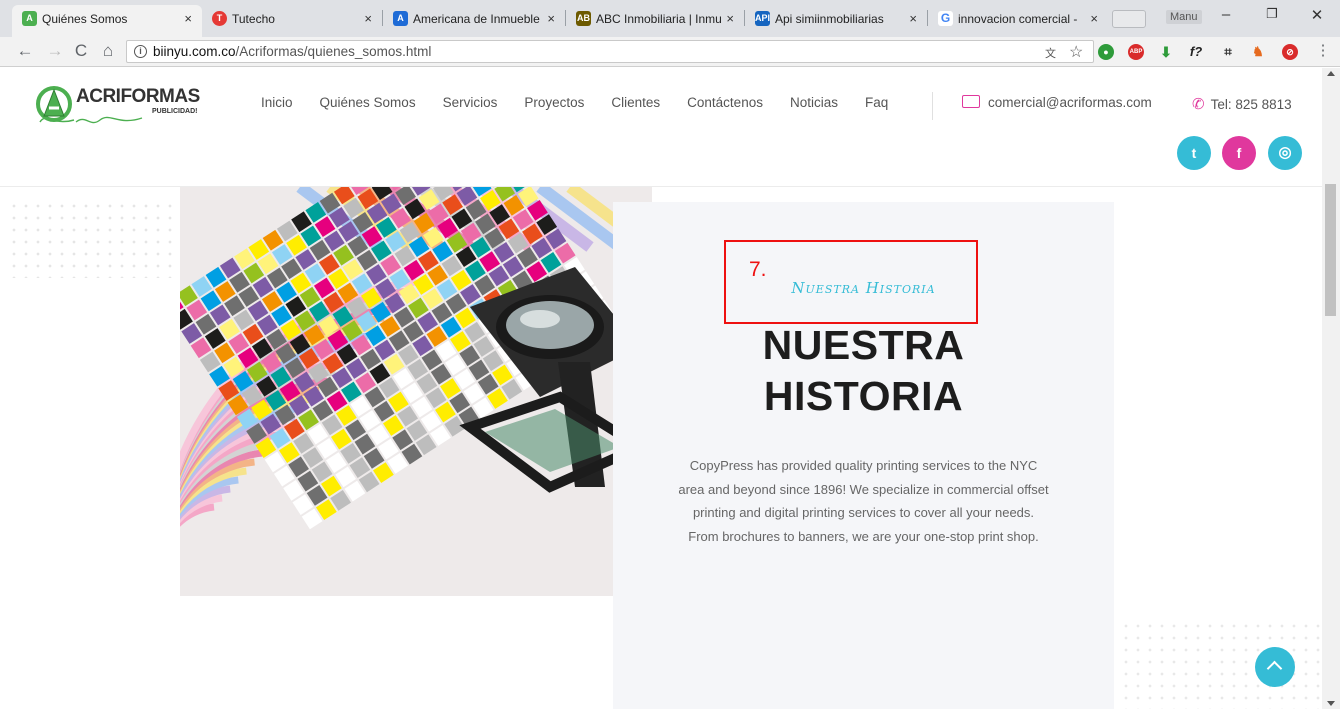 The image size is (1340, 709). Describe the element at coordinates (762, 18) in the screenshot. I see `api-favicon-icon: API` at that location.